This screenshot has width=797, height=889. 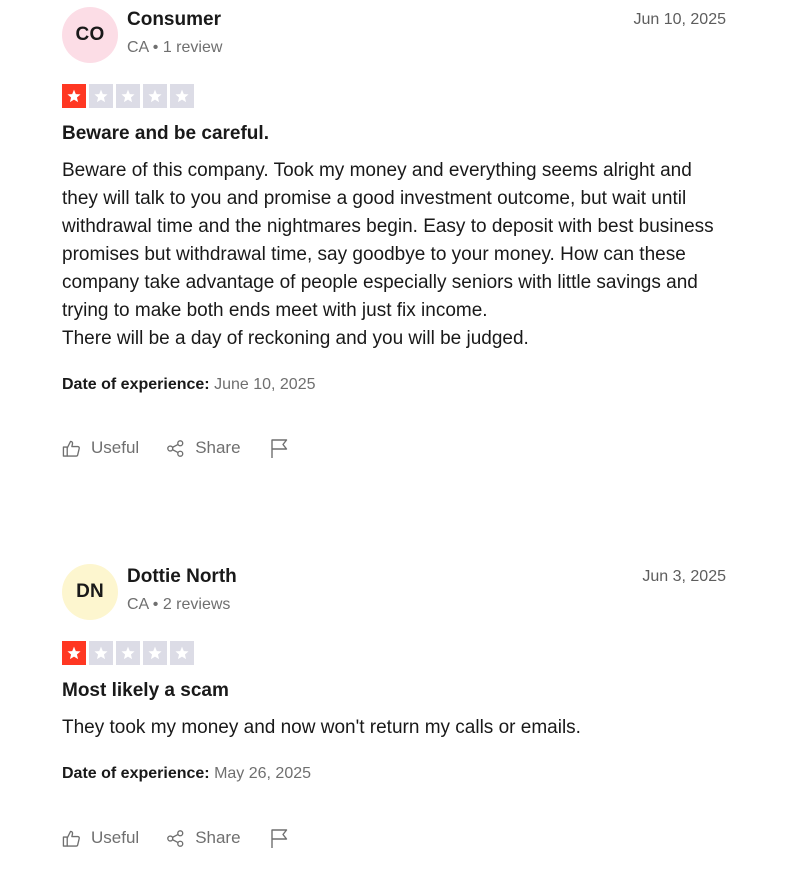 I want to click on date-of-experience-value: June 10, 2025, so click(x=265, y=384).